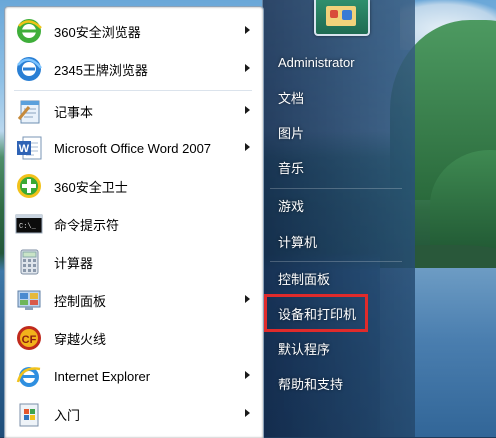 The height and width of the screenshot is (438, 496). I want to click on program-word-2007: W Microsoft Office Word 2007, so click(133, 148).